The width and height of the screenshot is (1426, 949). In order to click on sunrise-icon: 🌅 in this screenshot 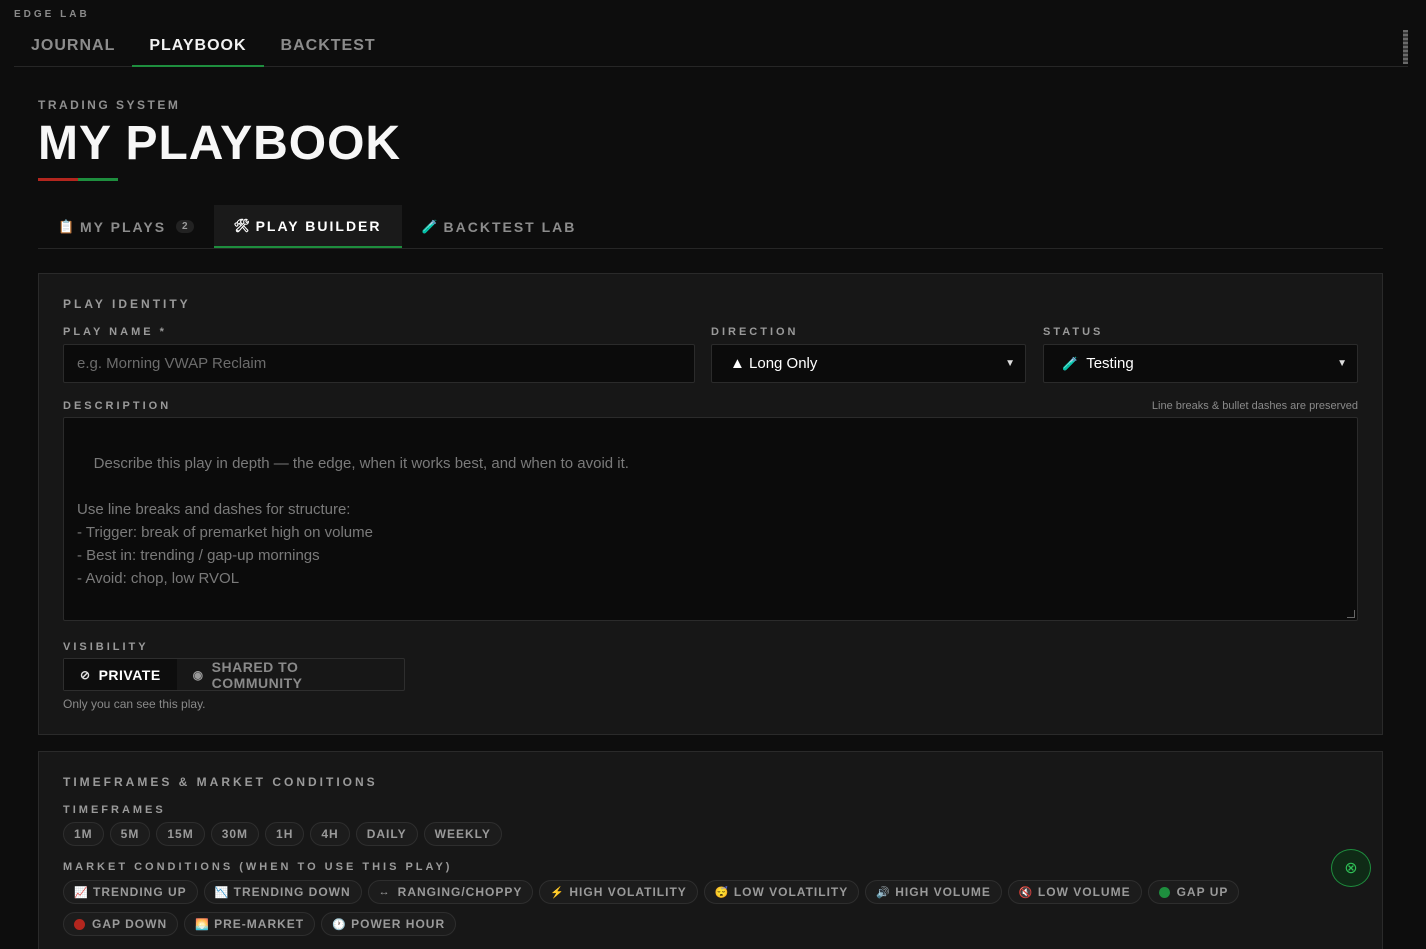, I will do `click(202, 924)`.